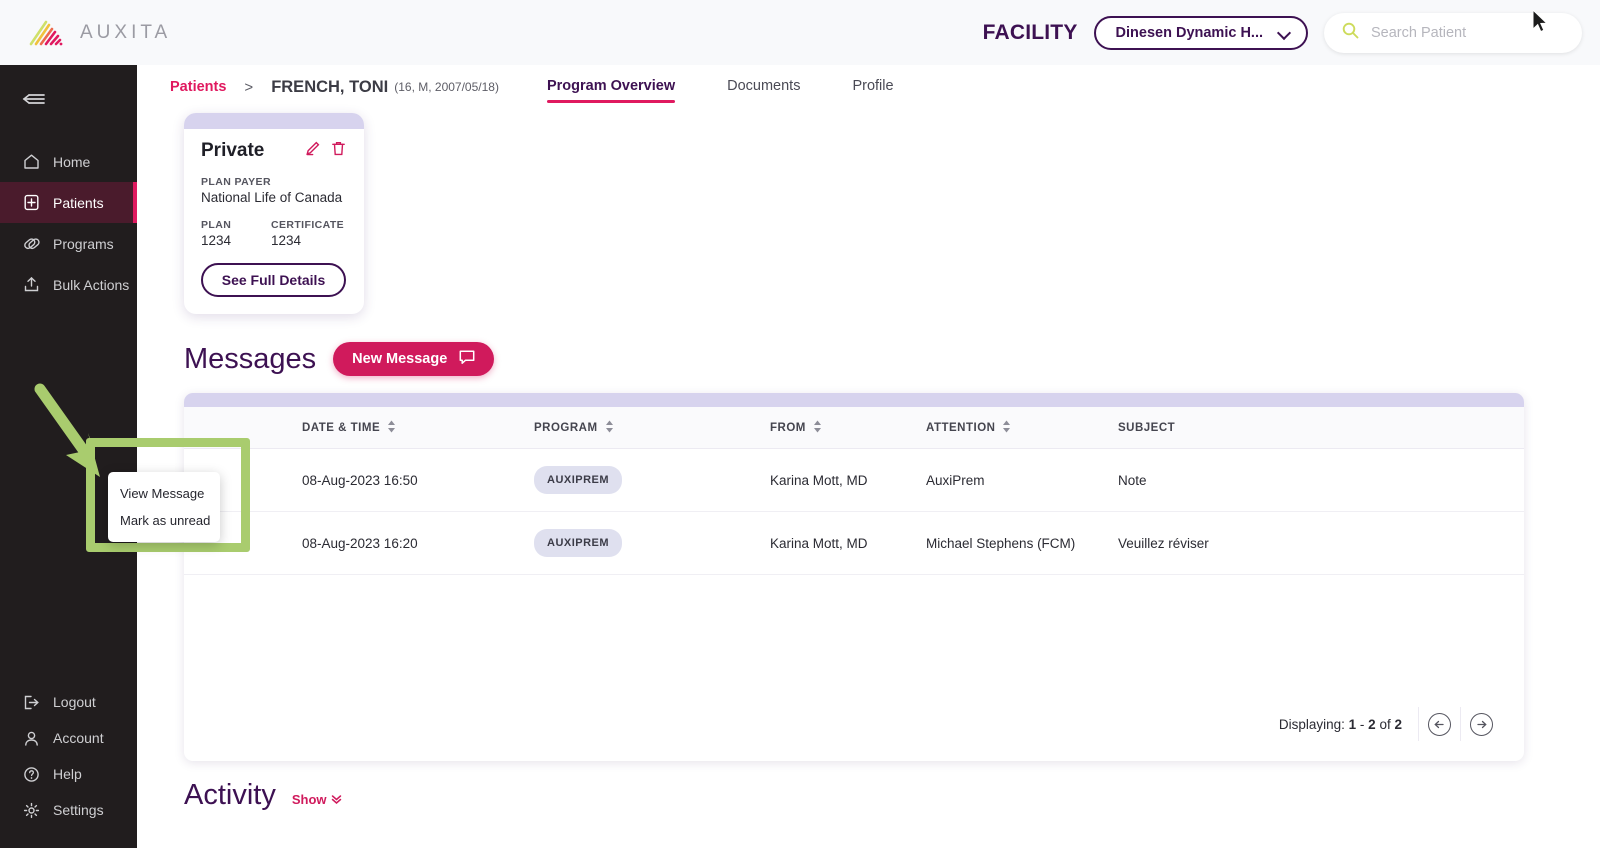 The height and width of the screenshot is (848, 1600). I want to click on sidebar-item-logout: Logout, so click(68, 702).